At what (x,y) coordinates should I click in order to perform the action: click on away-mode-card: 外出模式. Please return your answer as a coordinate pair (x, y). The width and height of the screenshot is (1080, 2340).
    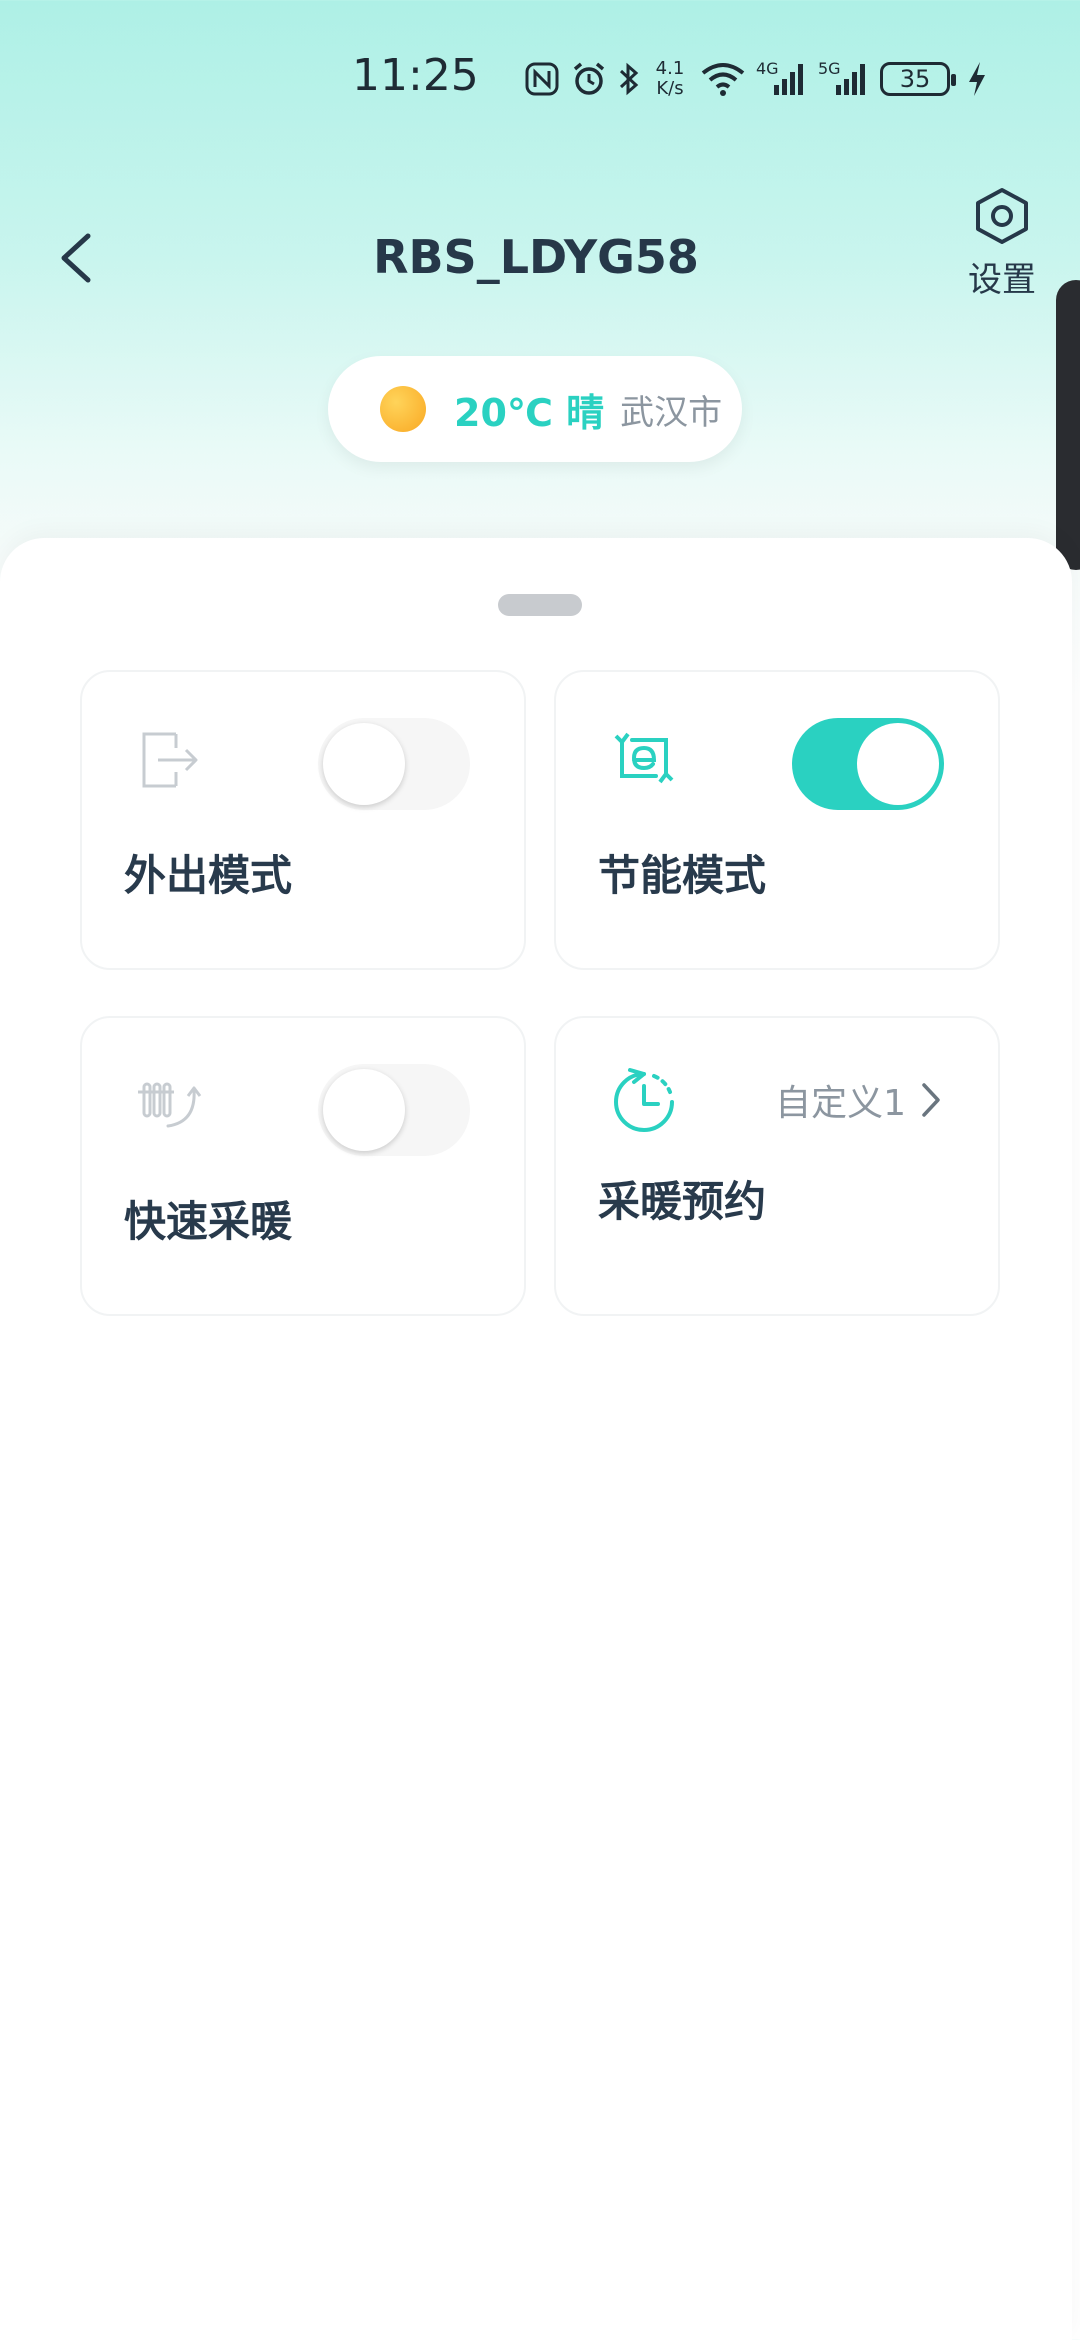
    Looking at the image, I should click on (303, 820).